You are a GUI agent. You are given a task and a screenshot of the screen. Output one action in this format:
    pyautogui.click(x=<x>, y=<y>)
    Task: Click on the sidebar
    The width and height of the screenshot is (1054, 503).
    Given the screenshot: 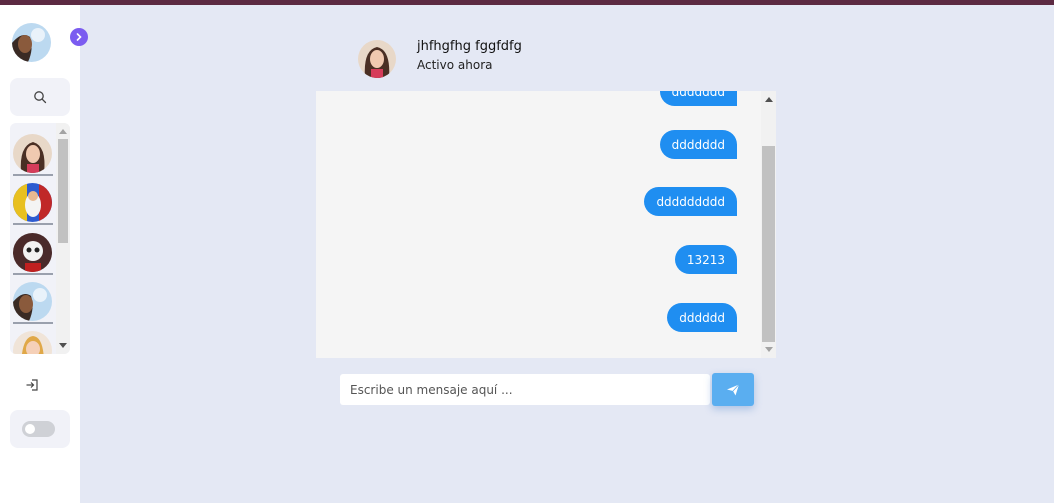 What is the action you would take?
    pyautogui.click(x=40, y=254)
    